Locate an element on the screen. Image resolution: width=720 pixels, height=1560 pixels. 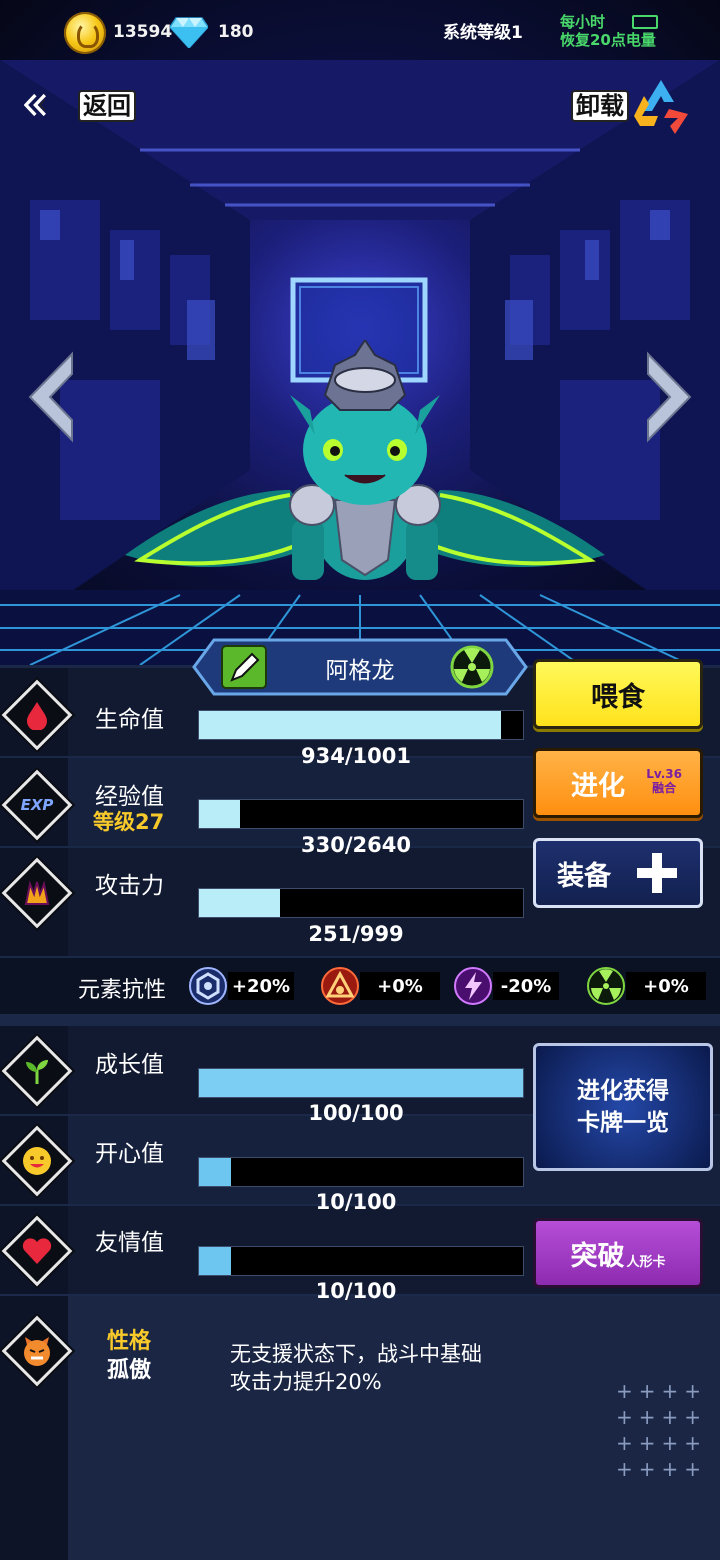
resistance-label: 元素抗性 is located at coordinates (122, 990).